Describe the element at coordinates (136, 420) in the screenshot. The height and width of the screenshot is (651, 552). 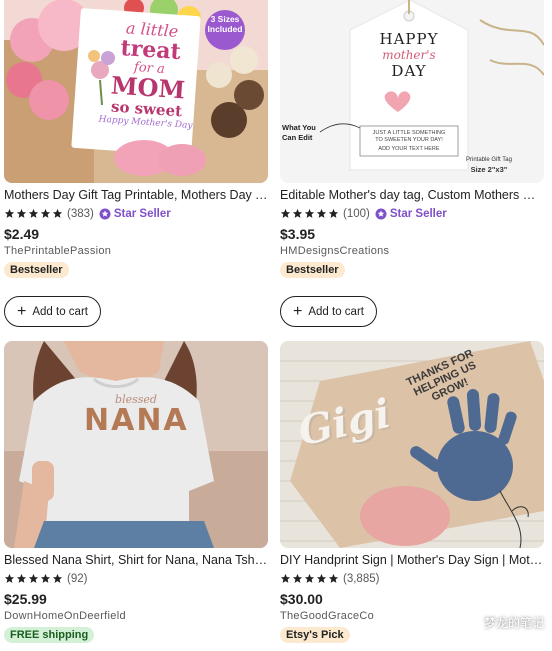
I see `shirt-line: NANA` at that location.